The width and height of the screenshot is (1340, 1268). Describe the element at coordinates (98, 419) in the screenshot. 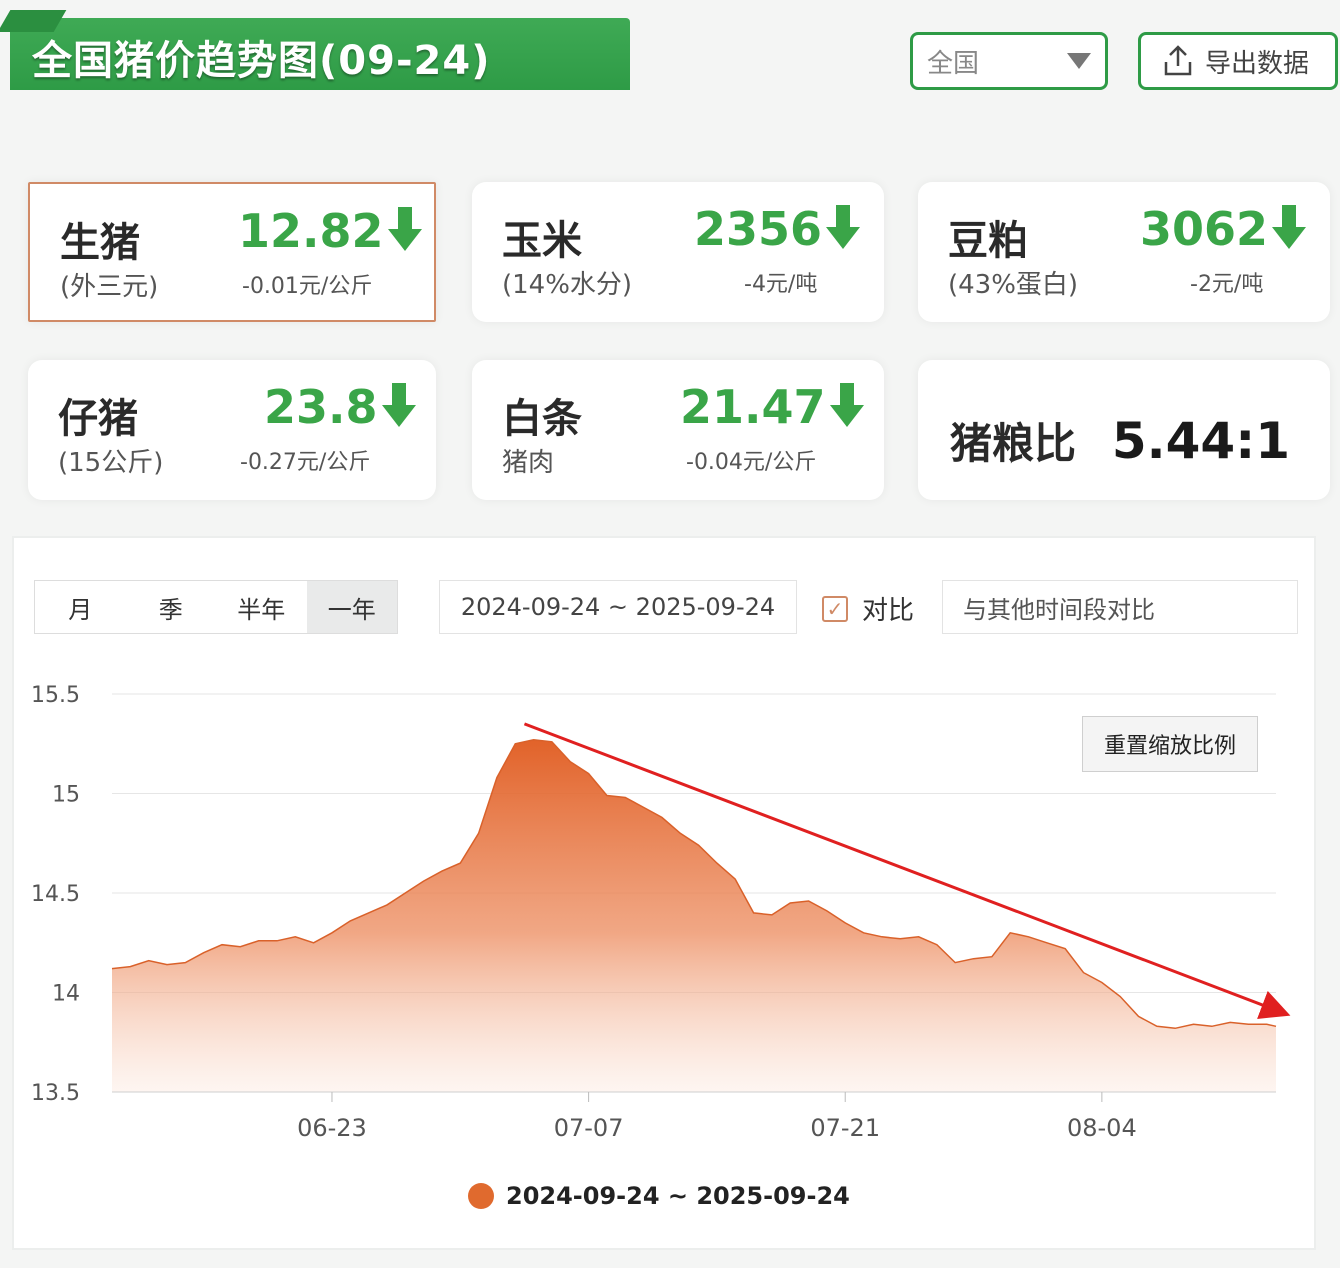

I see `card-name: 仔猪` at that location.